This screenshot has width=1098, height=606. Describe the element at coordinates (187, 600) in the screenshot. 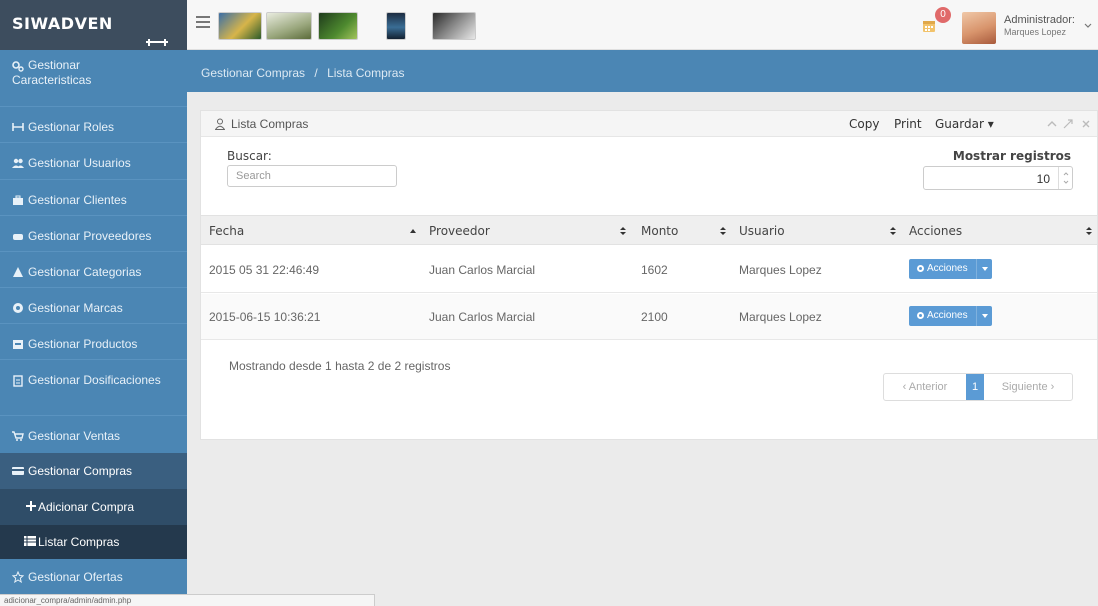

I see `browser-status-bar: adicionar_compra/admin/admin.php` at that location.